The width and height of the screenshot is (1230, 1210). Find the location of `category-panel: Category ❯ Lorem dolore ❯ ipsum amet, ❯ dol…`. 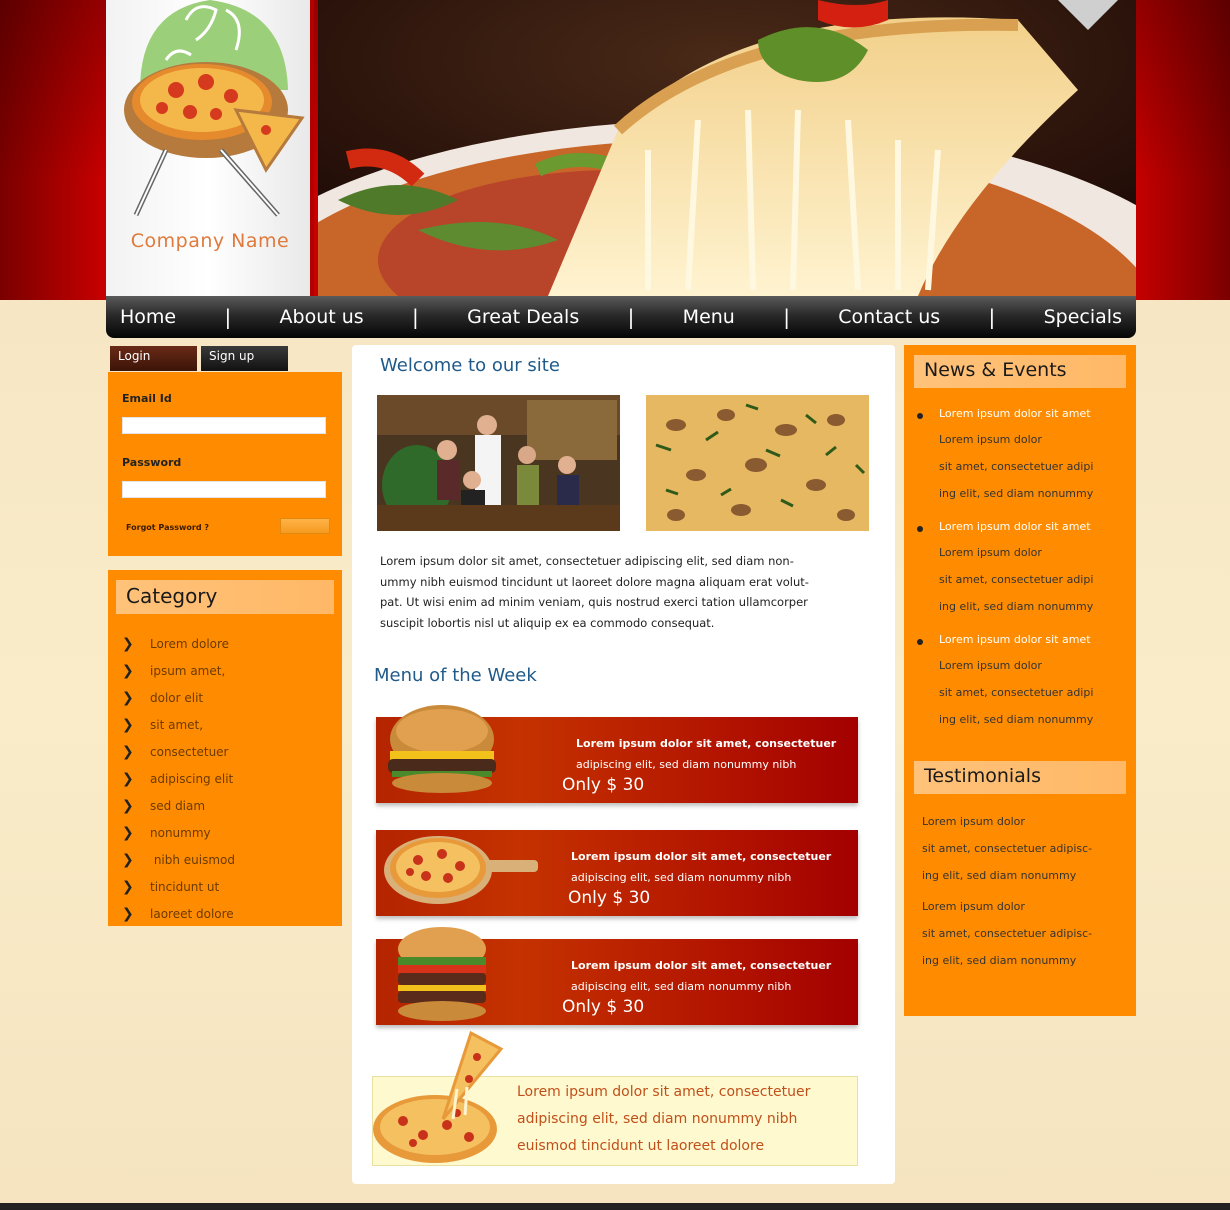

category-panel: Category ❯ Lorem dolore ❯ ipsum amet, ❯ dol… is located at coordinates (225, 748).